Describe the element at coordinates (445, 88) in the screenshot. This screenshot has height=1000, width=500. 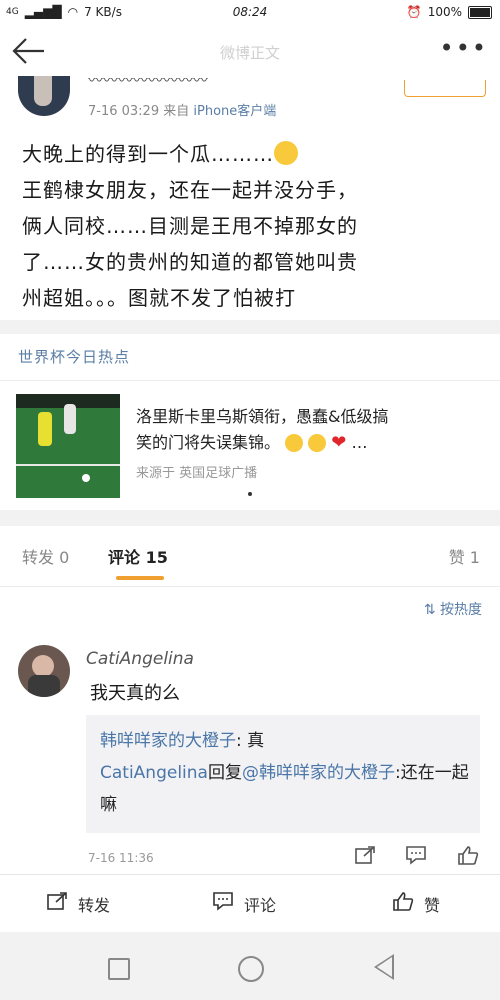
I see `follow-button` at that location.